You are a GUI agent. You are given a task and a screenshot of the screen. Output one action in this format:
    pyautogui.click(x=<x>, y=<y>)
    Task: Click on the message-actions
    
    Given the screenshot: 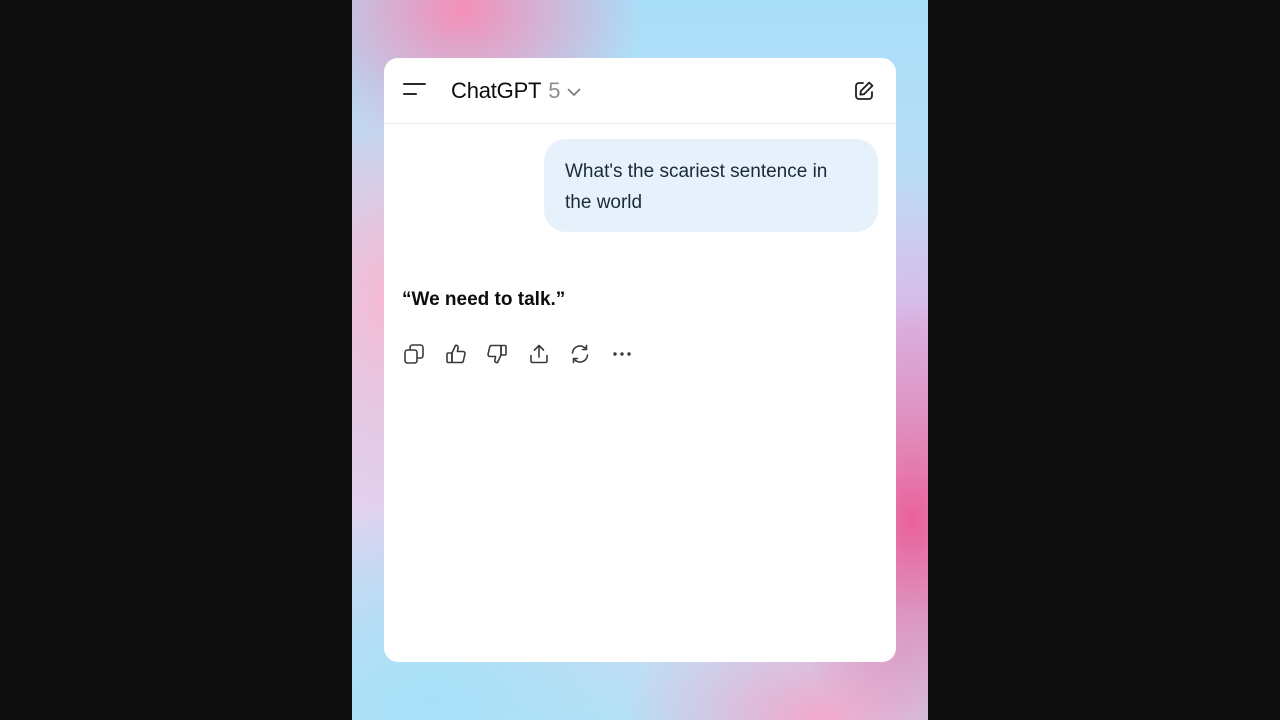 What is the action you would take?
    pyautogui.click(x=526, y=354)
    